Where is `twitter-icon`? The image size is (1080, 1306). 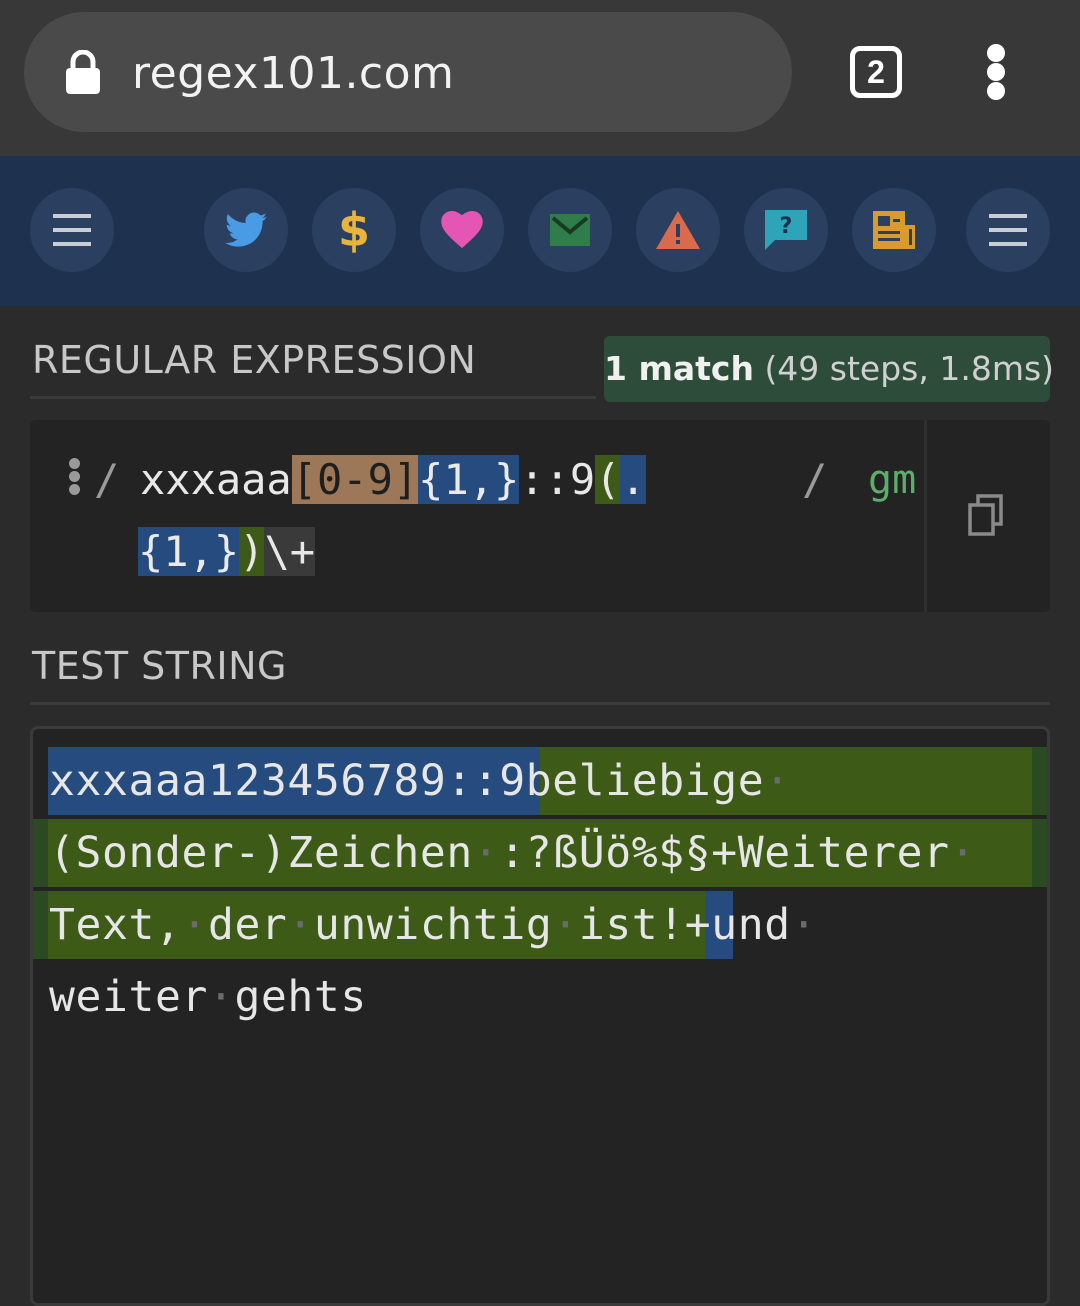
twitter-icon is located at coordinates (246, 229).